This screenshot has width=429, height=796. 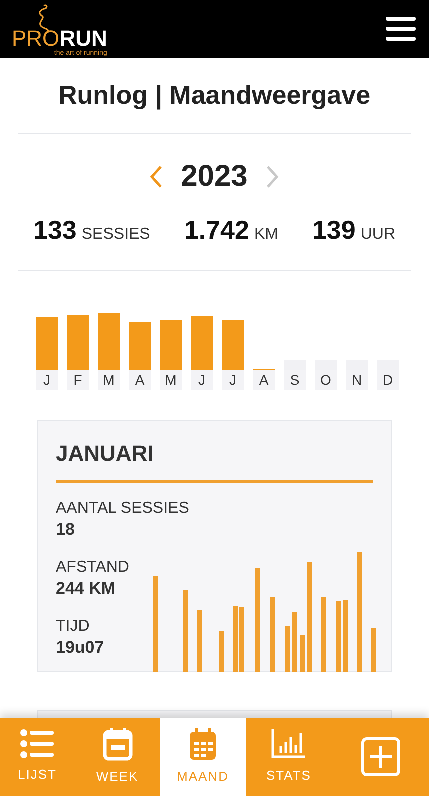 I want to click on month-label: F, so click(x=78, y=380).